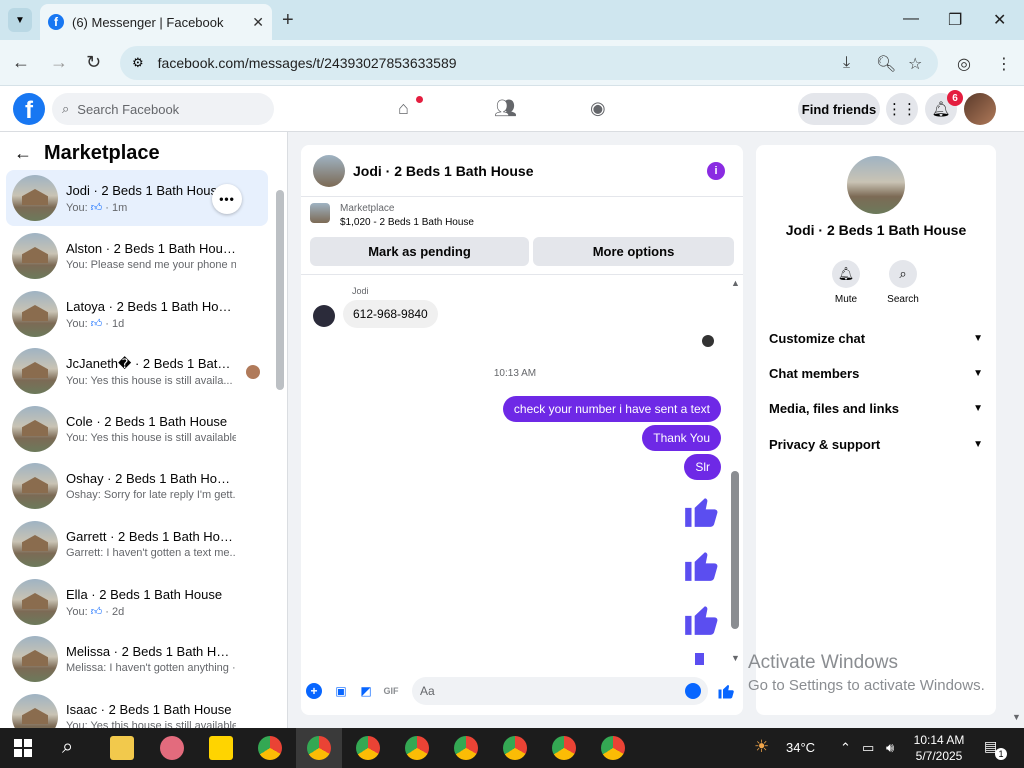  I want to click on conversation-snippet: You: 👍︎ · 2d, so click(151, 611).